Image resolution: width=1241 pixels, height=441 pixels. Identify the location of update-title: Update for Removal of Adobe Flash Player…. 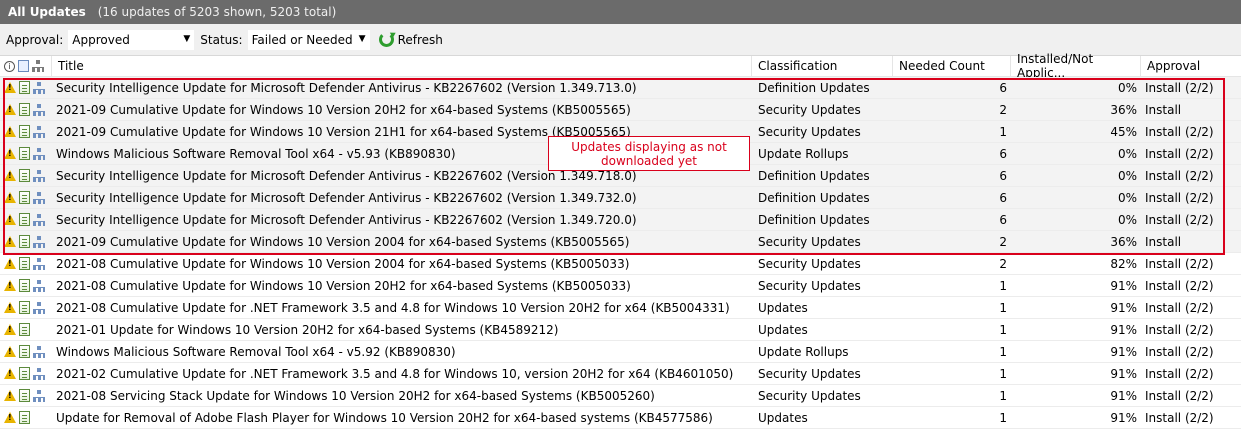
(384, 417).